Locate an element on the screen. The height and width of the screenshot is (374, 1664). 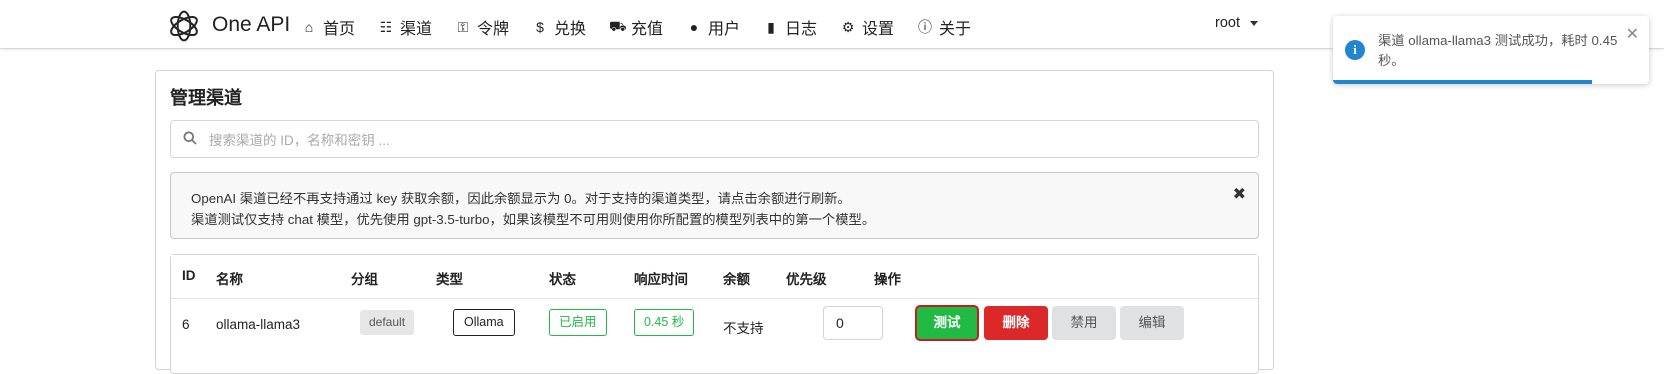
toast-notification: i 渠道 ollama-llama3 测试成功，耗时 0.45 秒。 ✕ is located at coordinates (1491, 50).